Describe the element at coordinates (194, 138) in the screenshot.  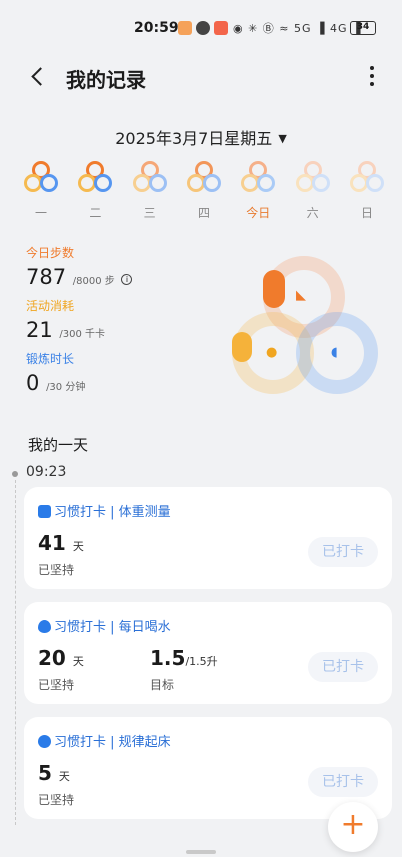
I see `date-label: 2025年3月7日星期五` at that location.